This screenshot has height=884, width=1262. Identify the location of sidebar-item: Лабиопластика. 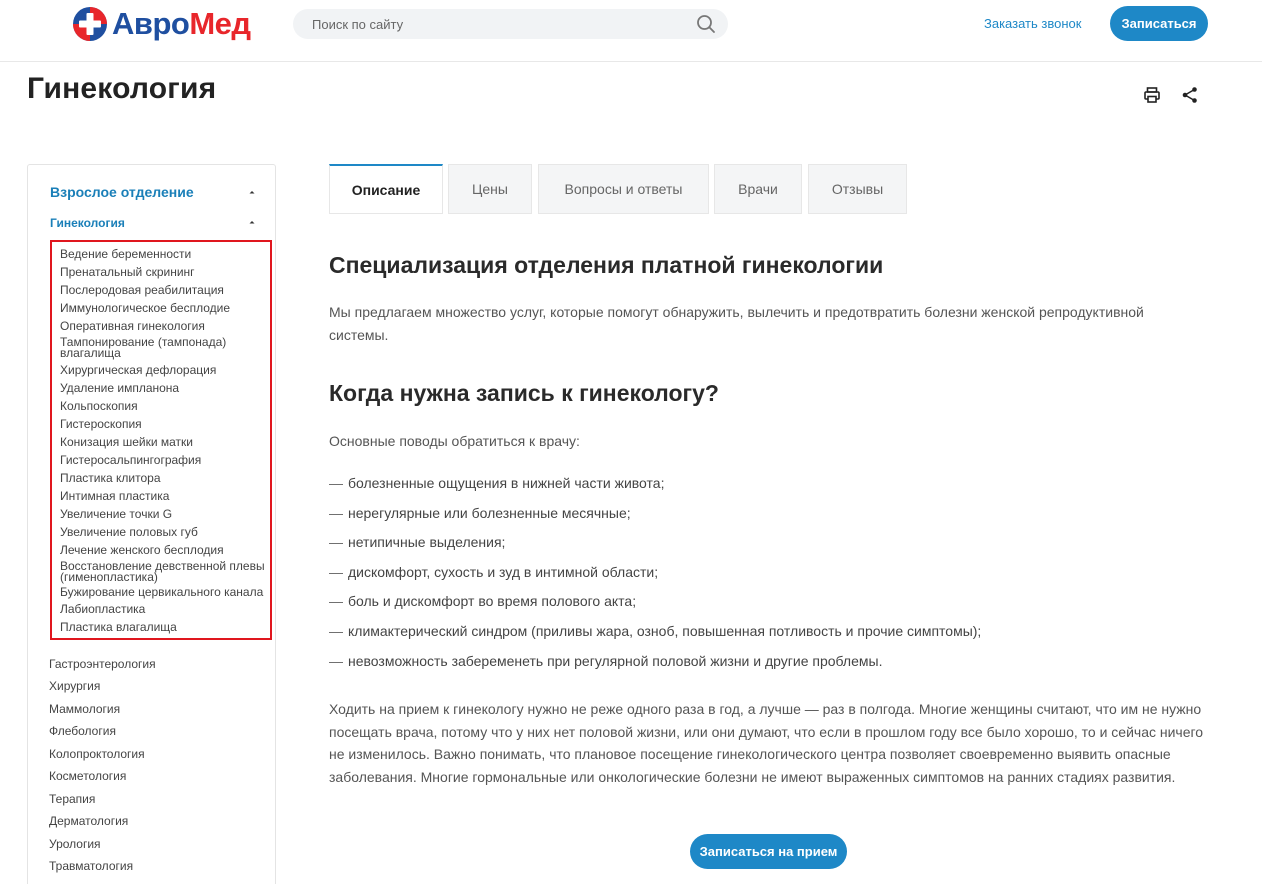
(165, 609).